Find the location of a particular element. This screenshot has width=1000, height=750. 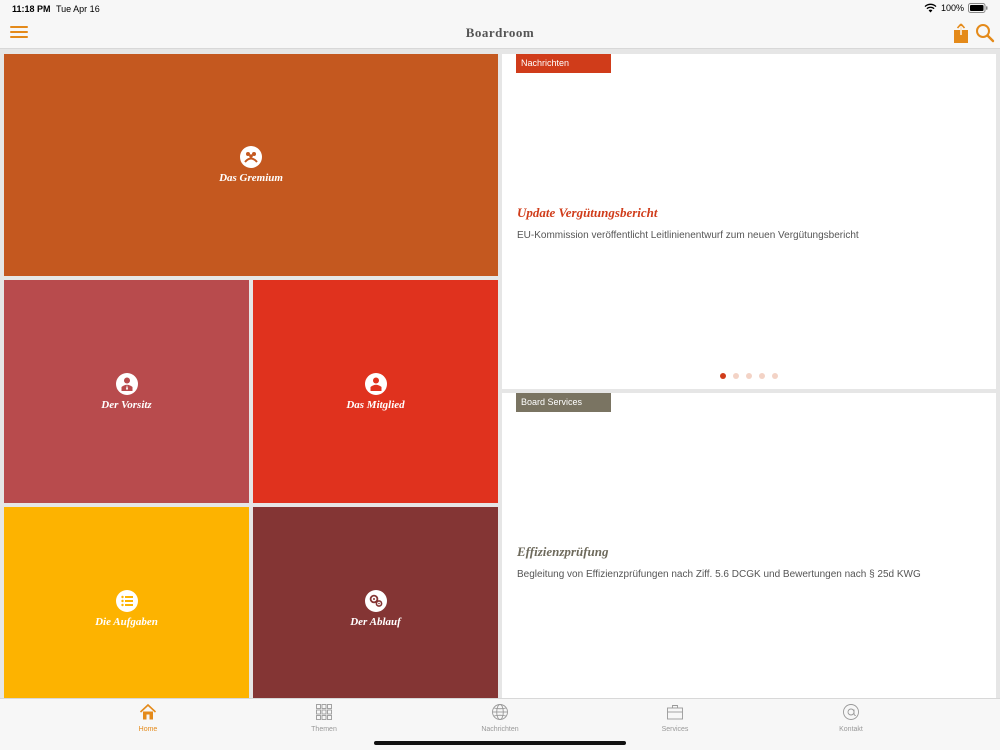

tile-label: Der Vorsitz is located at coordinates (126, 404).